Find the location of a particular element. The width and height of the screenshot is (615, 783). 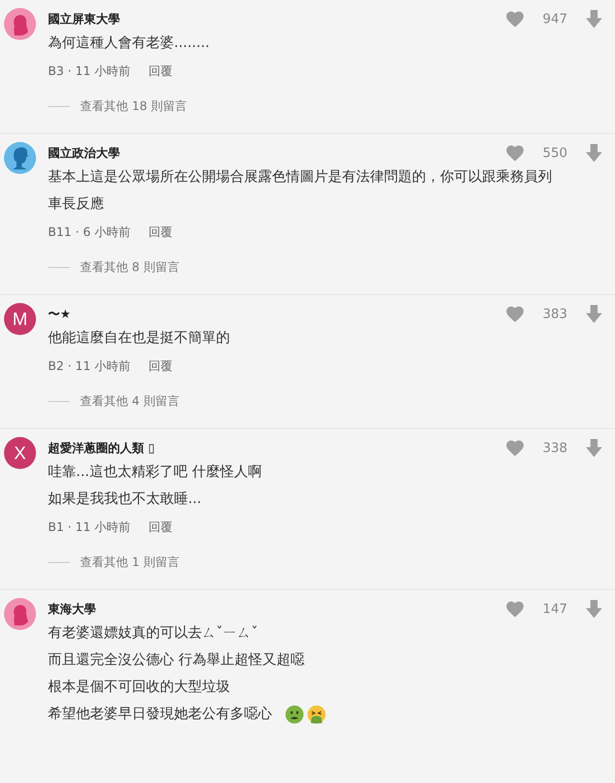

view-replies-link: 查看其他 18 則留言 is located at coordinates (133, 106).